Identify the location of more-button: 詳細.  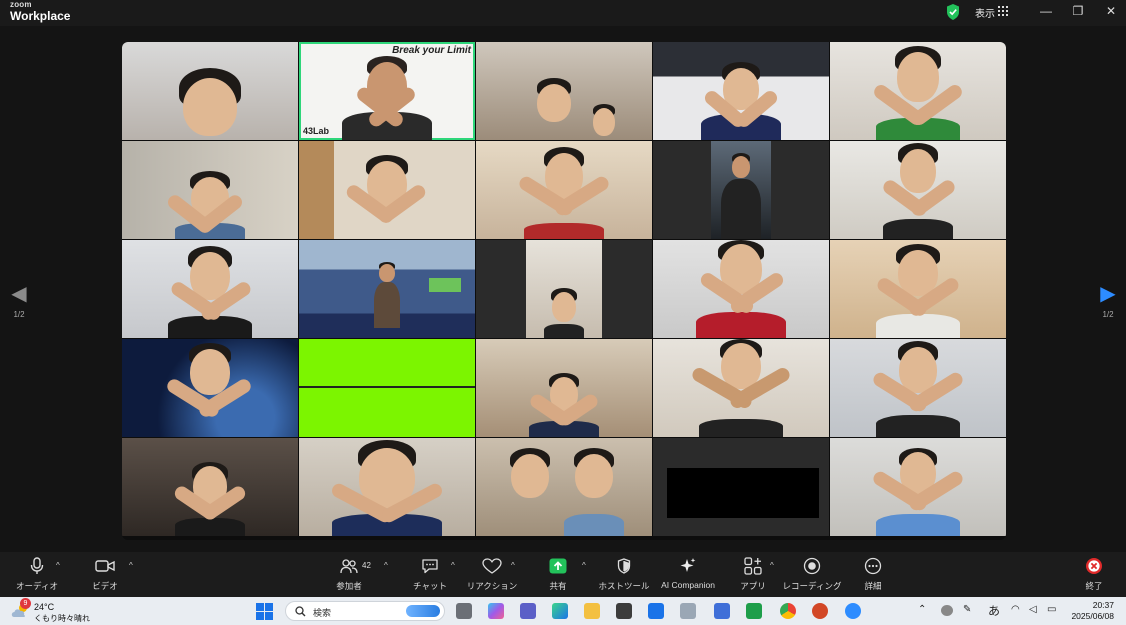
(873, 574).